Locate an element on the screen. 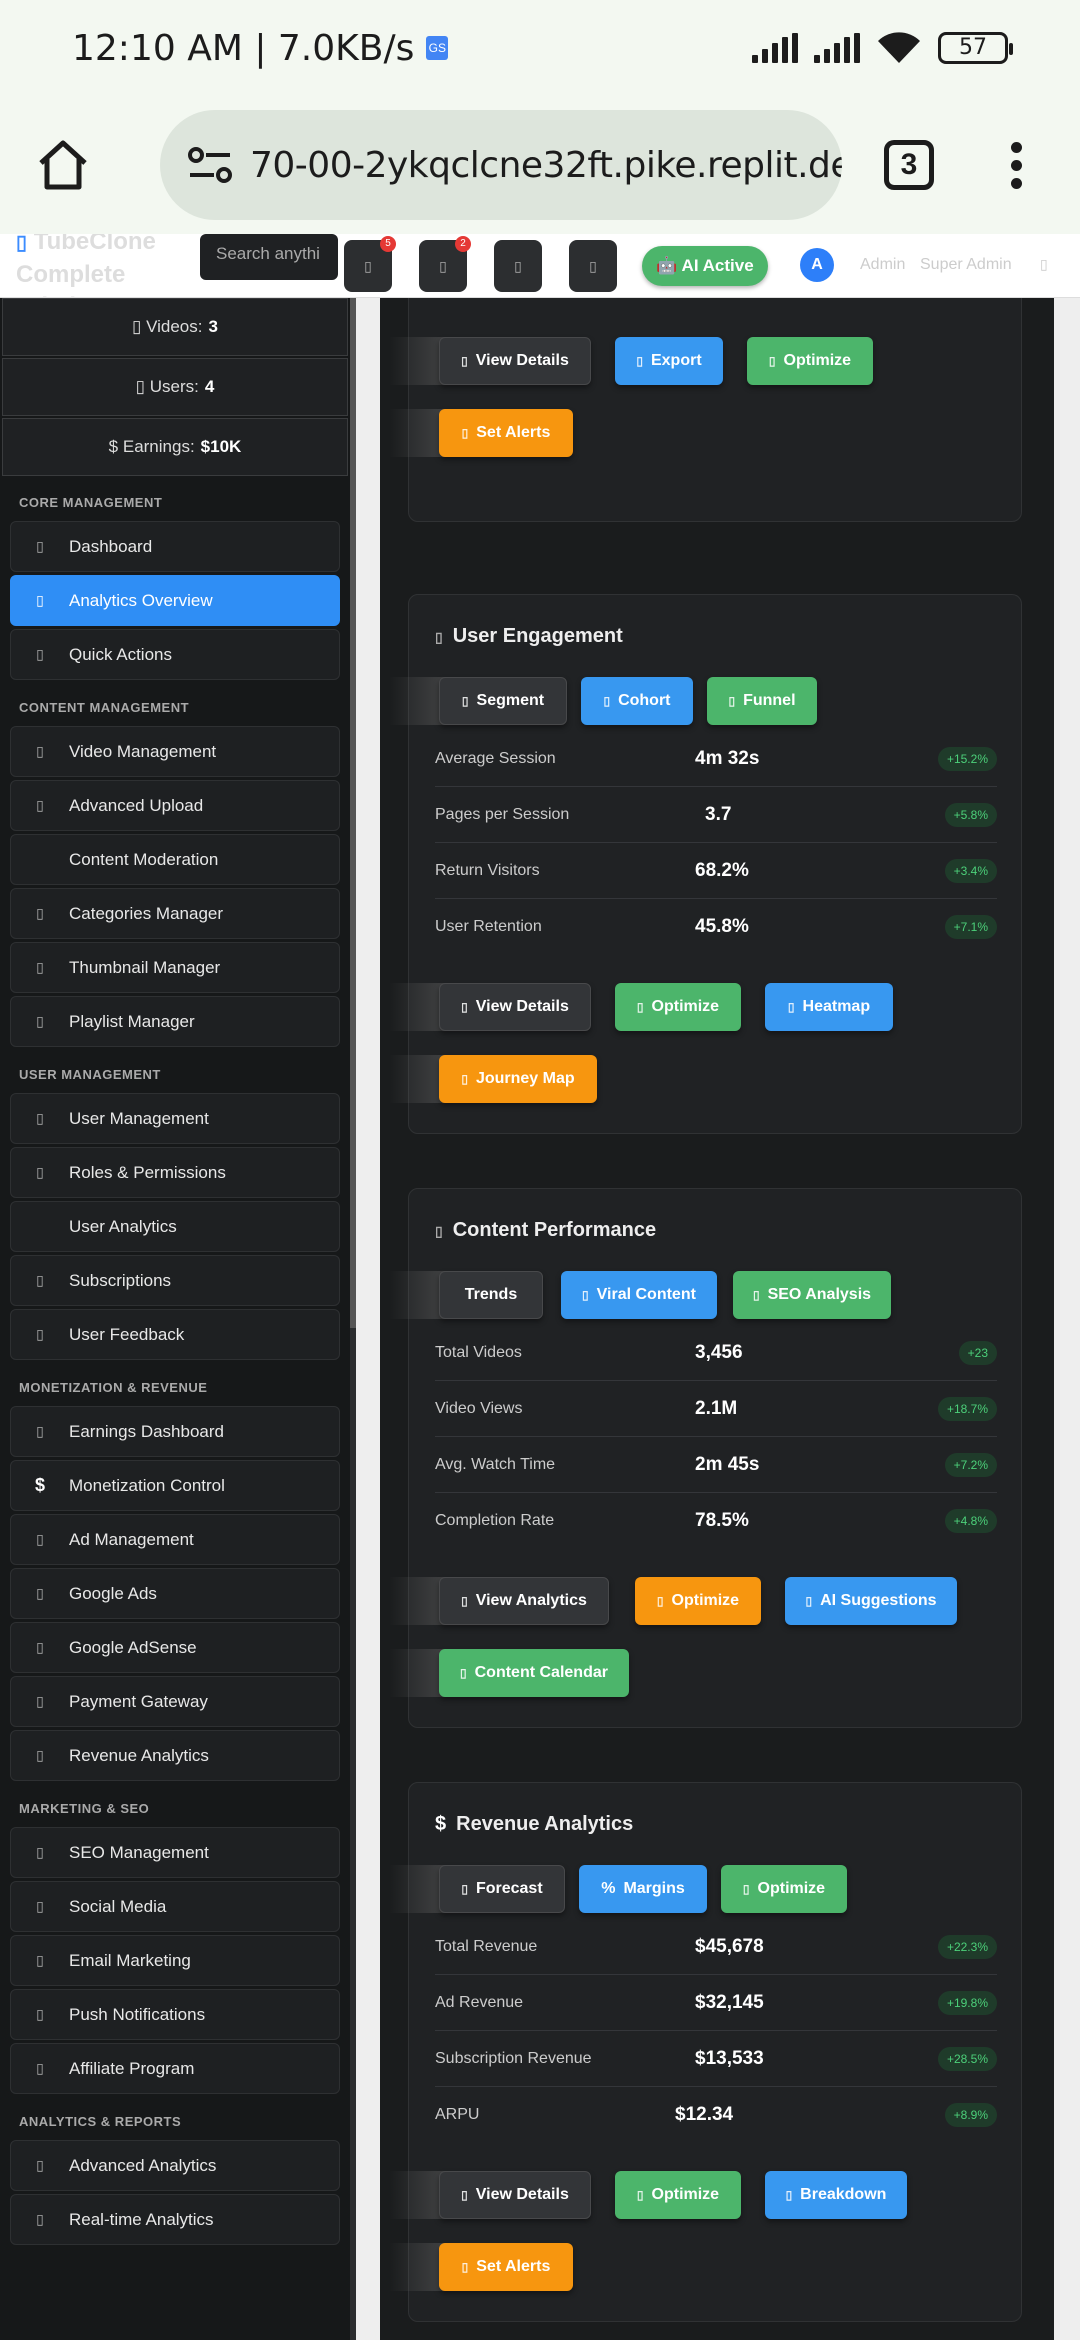  metric-row: Return Visitors 68.2% +3.4% is located at coordinates (716, 871).